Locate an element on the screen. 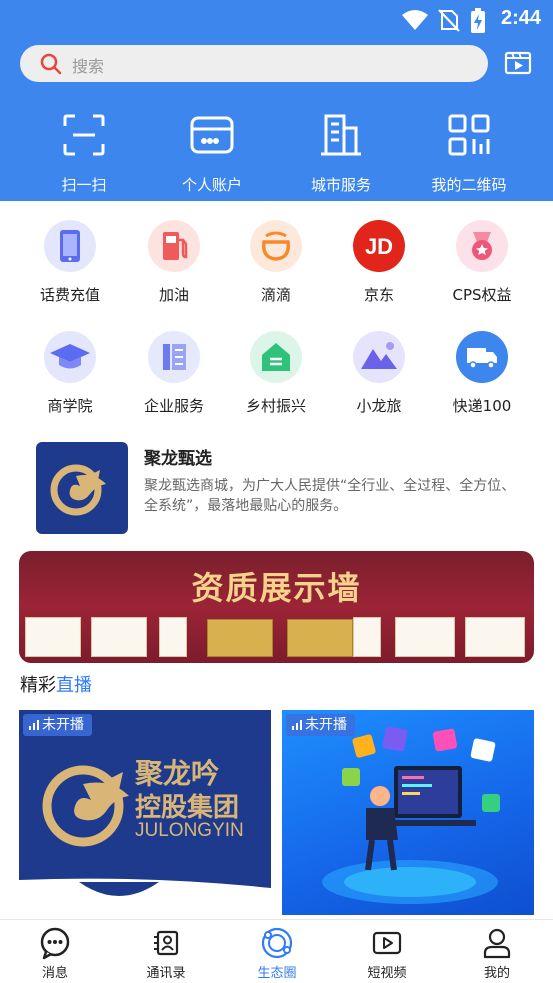 Image resolution: width=553 pixels, height=983 pixels. live-section-title: 精彩直播 is located at coordinates (56, 684).